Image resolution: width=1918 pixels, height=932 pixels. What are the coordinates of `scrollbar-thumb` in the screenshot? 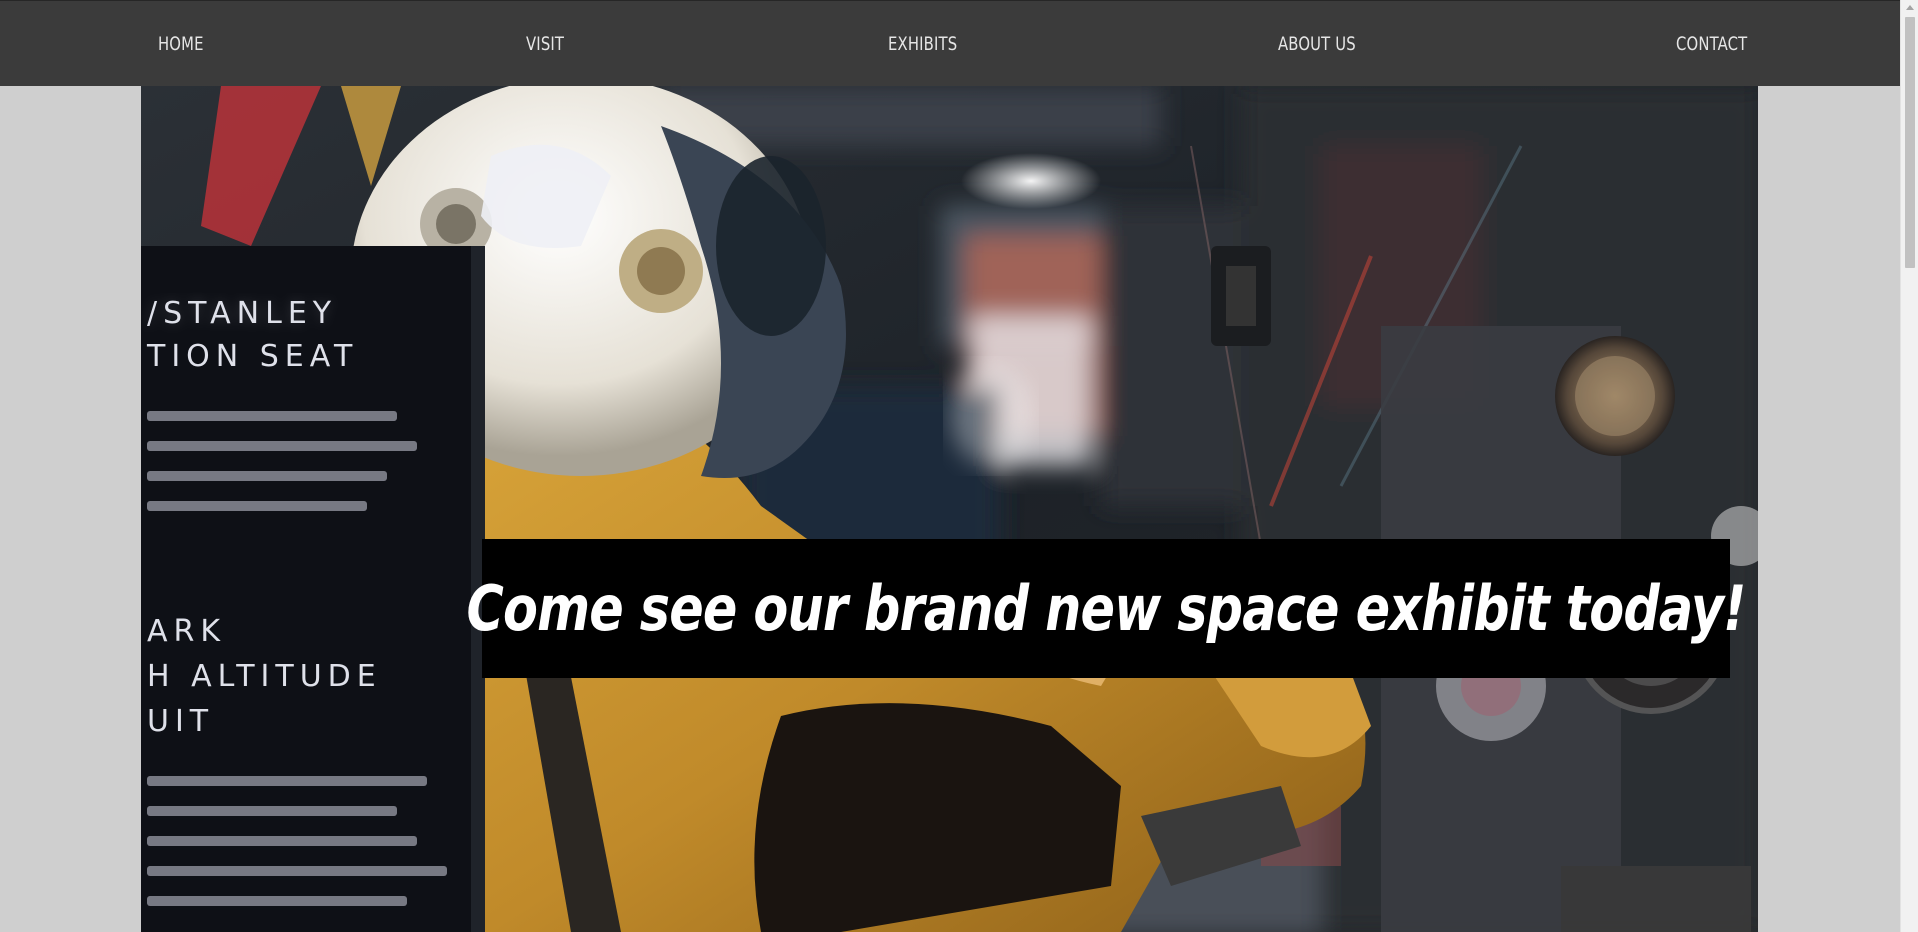 It's located at (1910, 142).